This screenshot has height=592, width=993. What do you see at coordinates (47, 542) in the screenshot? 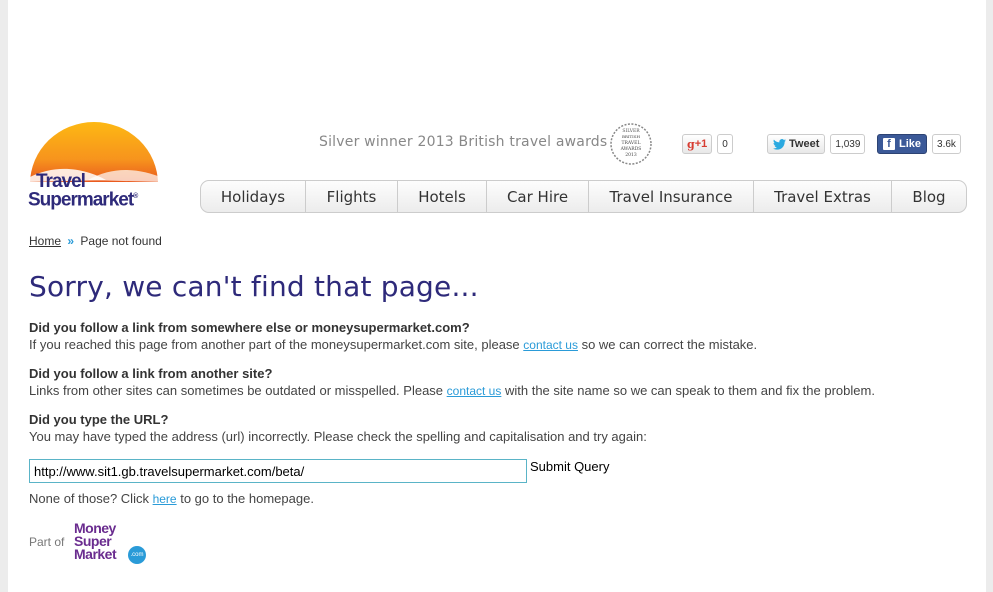
I see `part-of-label: Part of` at bounding box center [47, 542].